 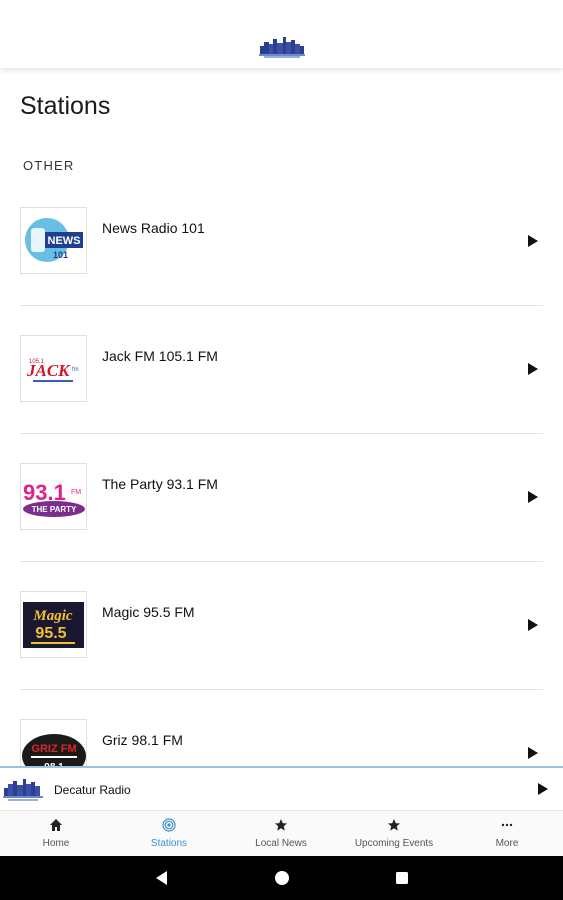 I want to click on station-name: The Party 93.1 FM, so click(x=160, y=484).